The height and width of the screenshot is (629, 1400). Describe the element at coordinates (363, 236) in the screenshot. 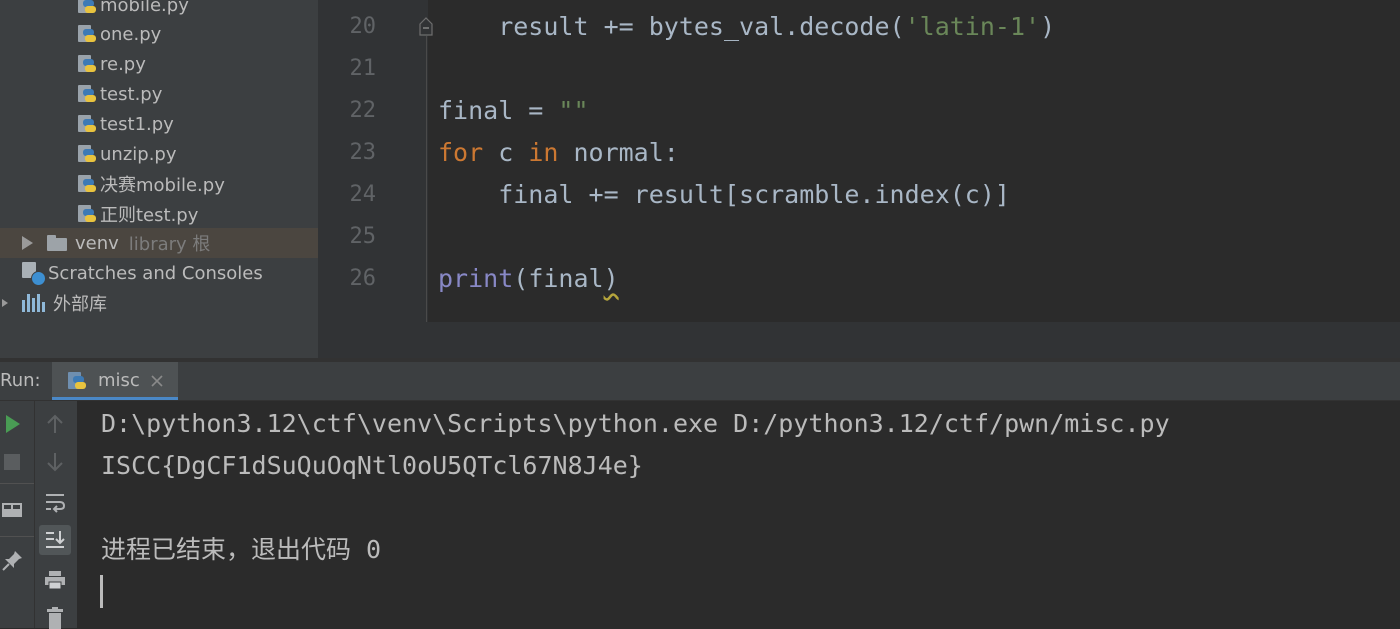

I see `line-number: 25` at that location.